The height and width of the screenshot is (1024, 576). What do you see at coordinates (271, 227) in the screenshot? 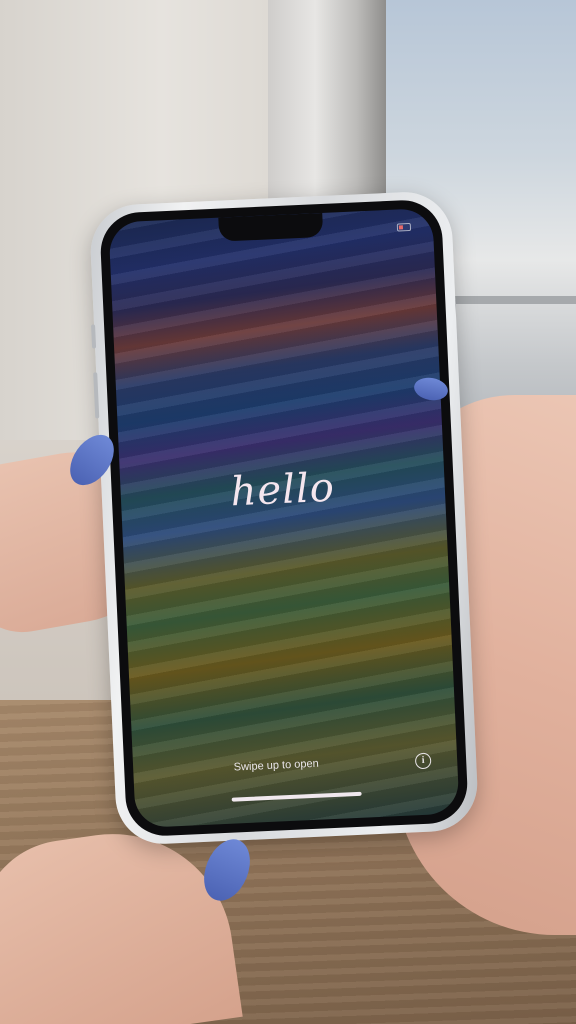
I see `notch` at bounding box center [271, 227].